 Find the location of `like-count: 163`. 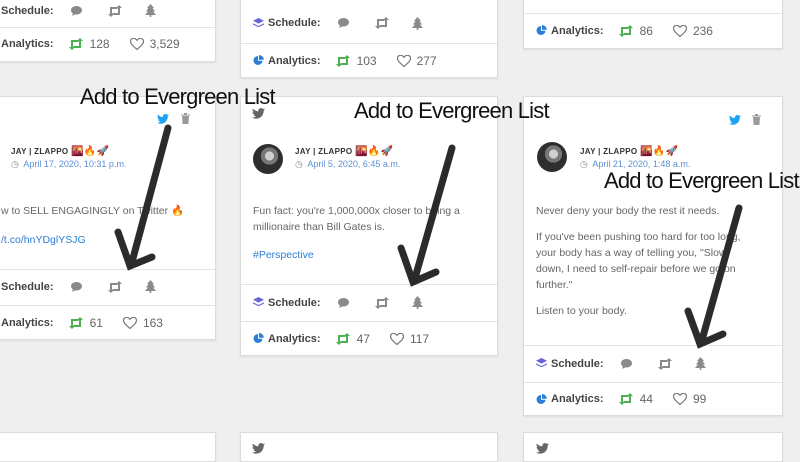

like-count: 163 is located at coordinates (142, 323).